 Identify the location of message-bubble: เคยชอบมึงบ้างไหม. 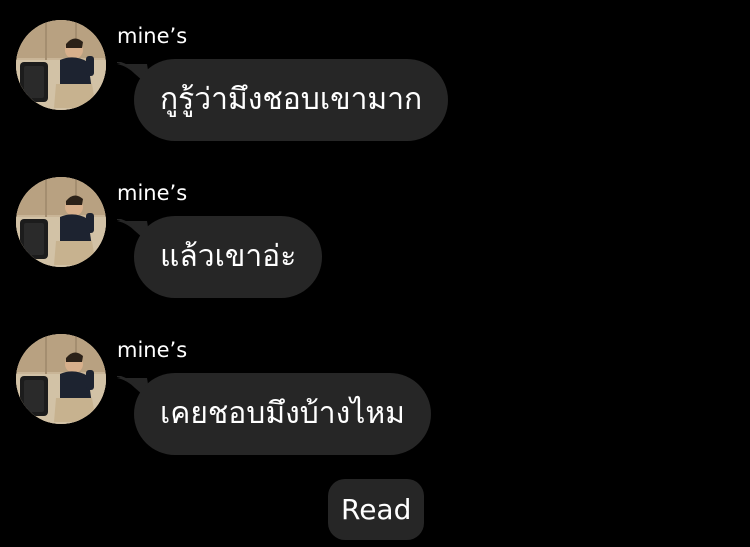
(282, 414).